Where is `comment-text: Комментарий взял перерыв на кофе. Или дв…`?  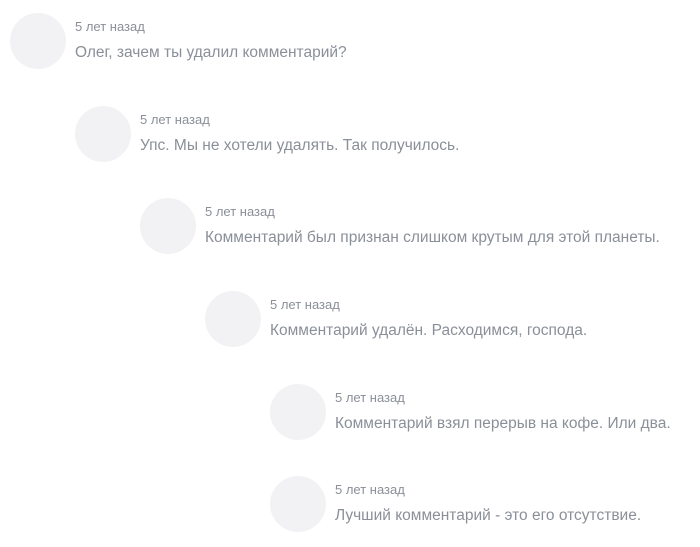 comment-text: Комментарий взял перерыв на кофе. Или дв… is located at coordinates (503, 423).